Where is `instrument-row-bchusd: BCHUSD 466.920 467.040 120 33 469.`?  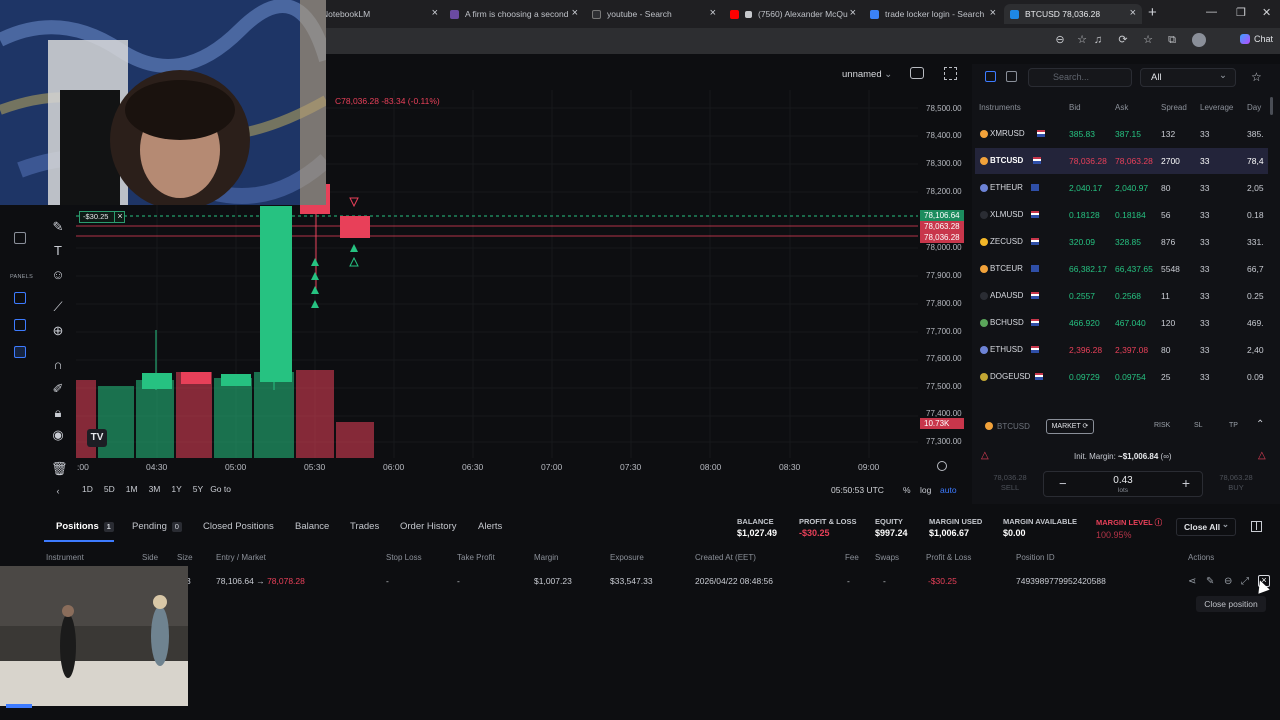 instrument-row-bchusd: BCHUSD 466.920 467.040 120 33 469. is located at coordinates (1121, 323).